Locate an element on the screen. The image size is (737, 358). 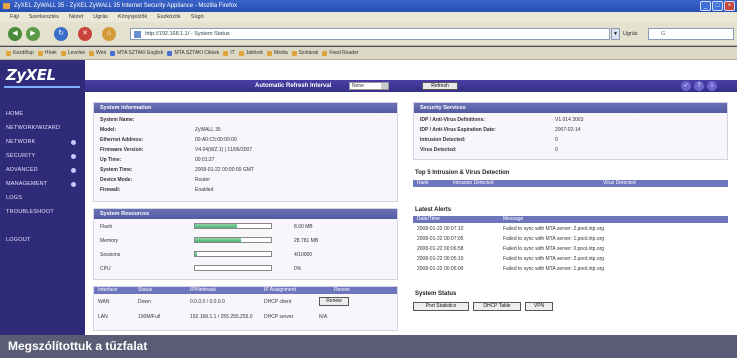
memory-usage-bar is located at coordinates (233, 240).